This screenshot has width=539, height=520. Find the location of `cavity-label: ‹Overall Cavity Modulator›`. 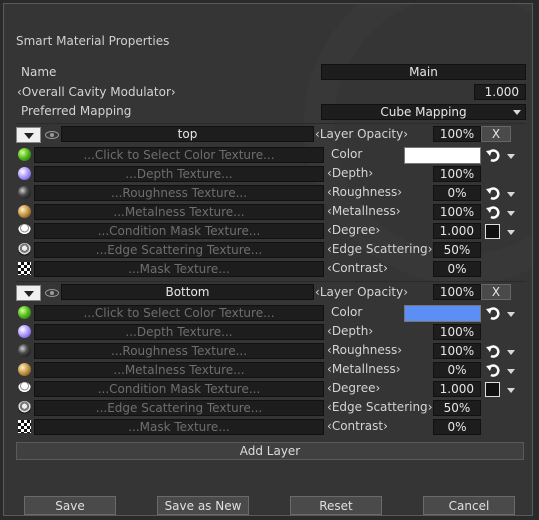

cavity-label: ‹Overall Cavity Modulator› is located at coordinates (96, 92).